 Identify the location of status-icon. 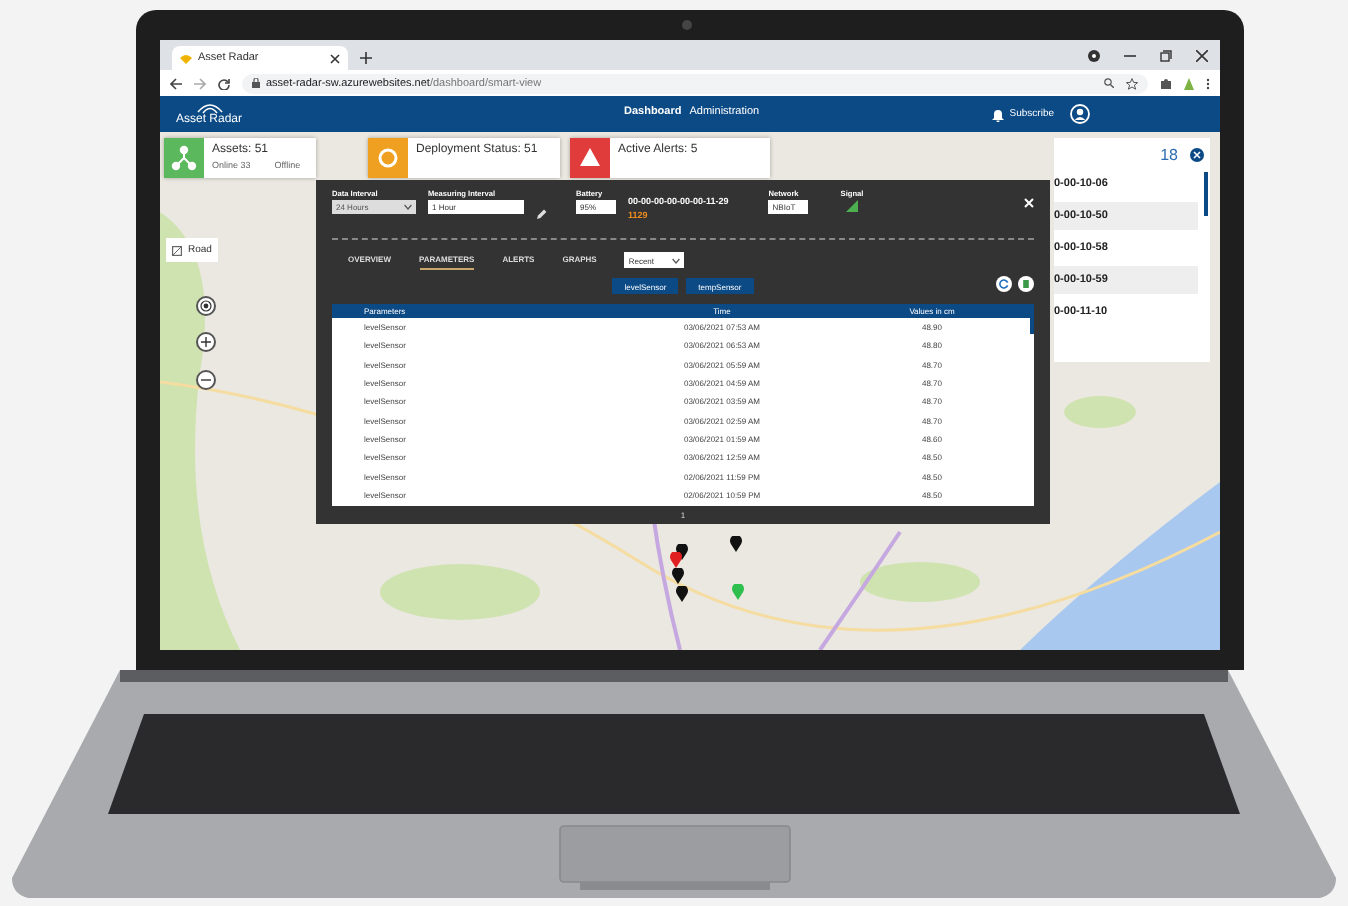
(388, 158).